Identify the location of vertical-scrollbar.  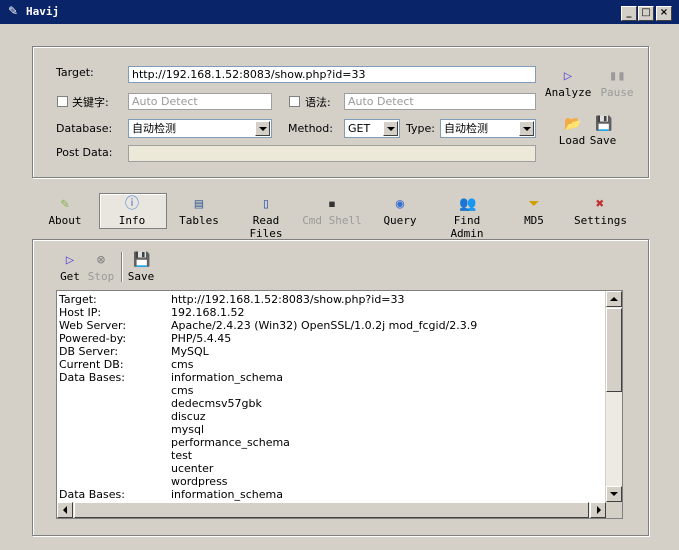
(613, 396).